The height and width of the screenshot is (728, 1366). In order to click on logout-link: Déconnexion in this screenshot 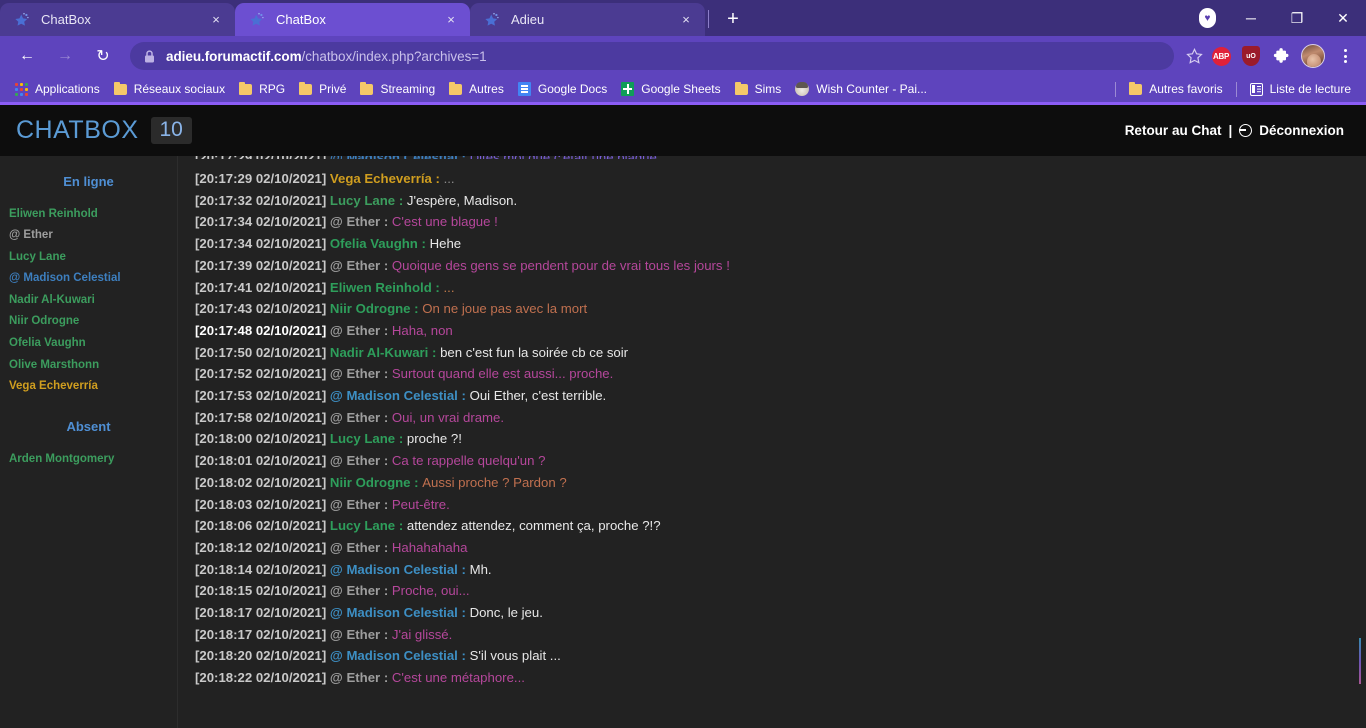, I will do `click(1301, 130)`.